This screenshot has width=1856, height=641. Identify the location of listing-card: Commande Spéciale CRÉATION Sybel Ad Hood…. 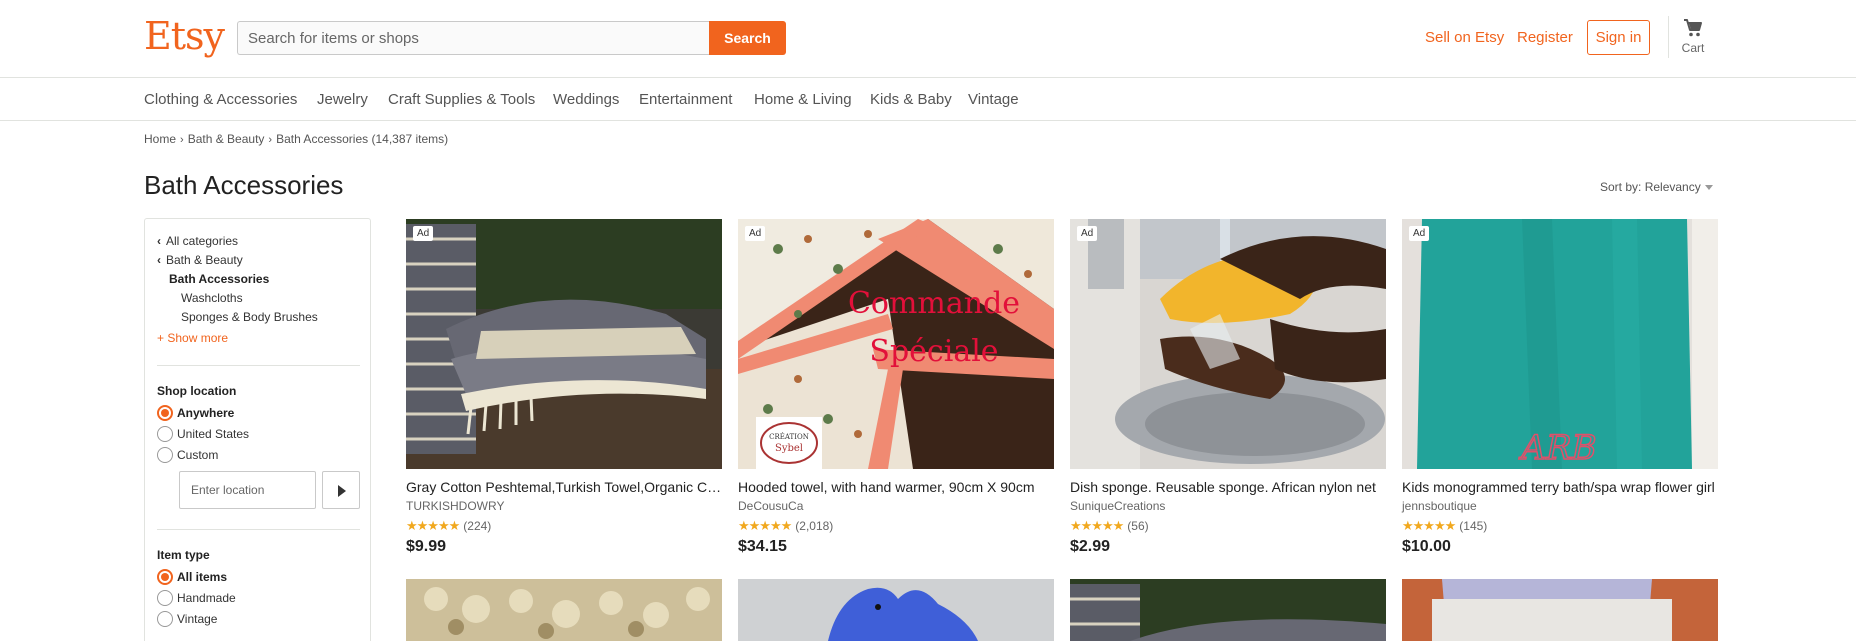
(896, 387).